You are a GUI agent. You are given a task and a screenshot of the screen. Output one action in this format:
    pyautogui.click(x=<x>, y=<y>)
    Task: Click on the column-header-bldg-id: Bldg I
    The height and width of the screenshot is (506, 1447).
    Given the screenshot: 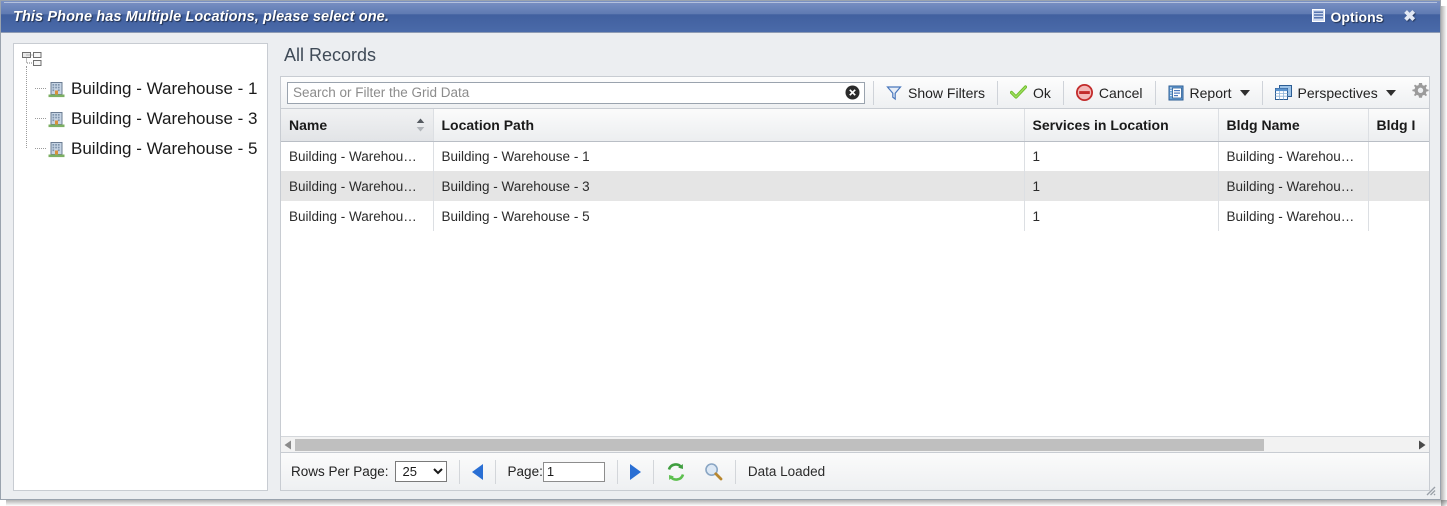 What is the action you would take?
    pyautogui.click(x=1398, y=125)
    